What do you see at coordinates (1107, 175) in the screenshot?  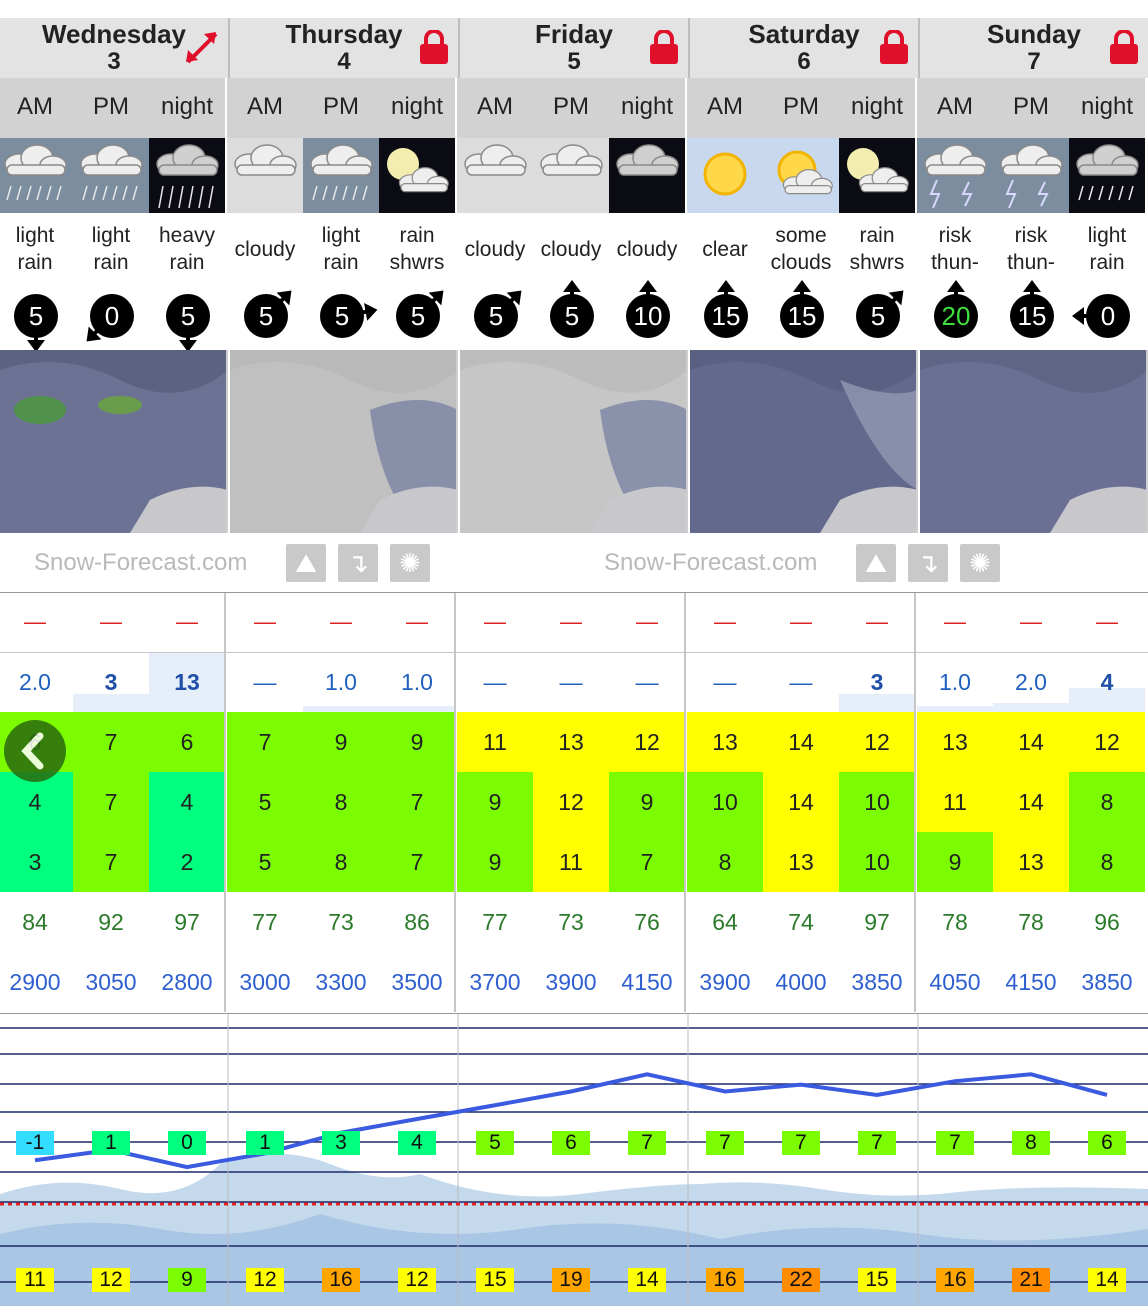 I see `cloud-rain-night-icon` at bounding box center [1107, 175].